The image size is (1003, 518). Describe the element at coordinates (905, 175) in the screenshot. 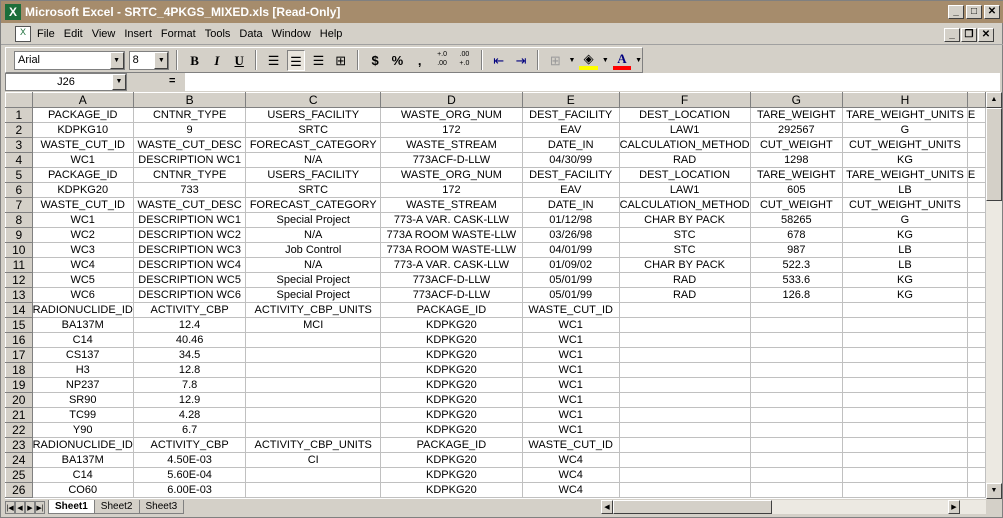

I see `cell: TARE_WEIGHT_UNITS` at that location.